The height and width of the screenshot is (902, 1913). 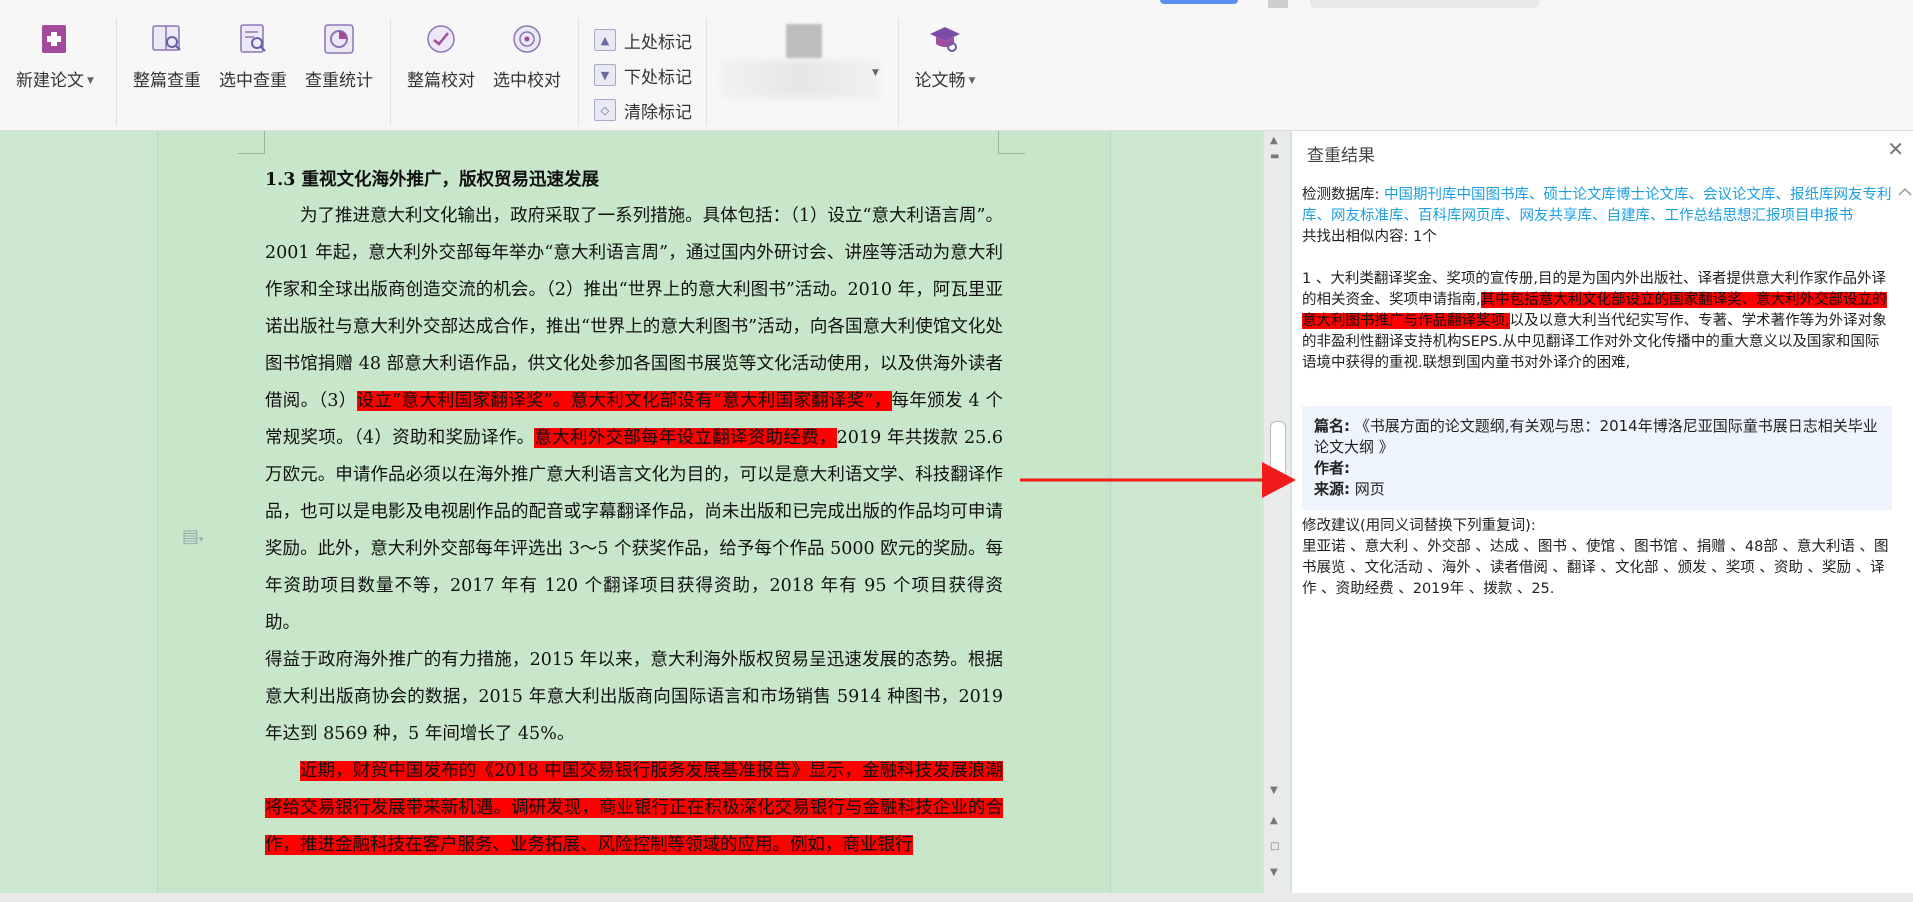 I want to click on select-proof-button: 选中校对, so click(x=527, y=56).